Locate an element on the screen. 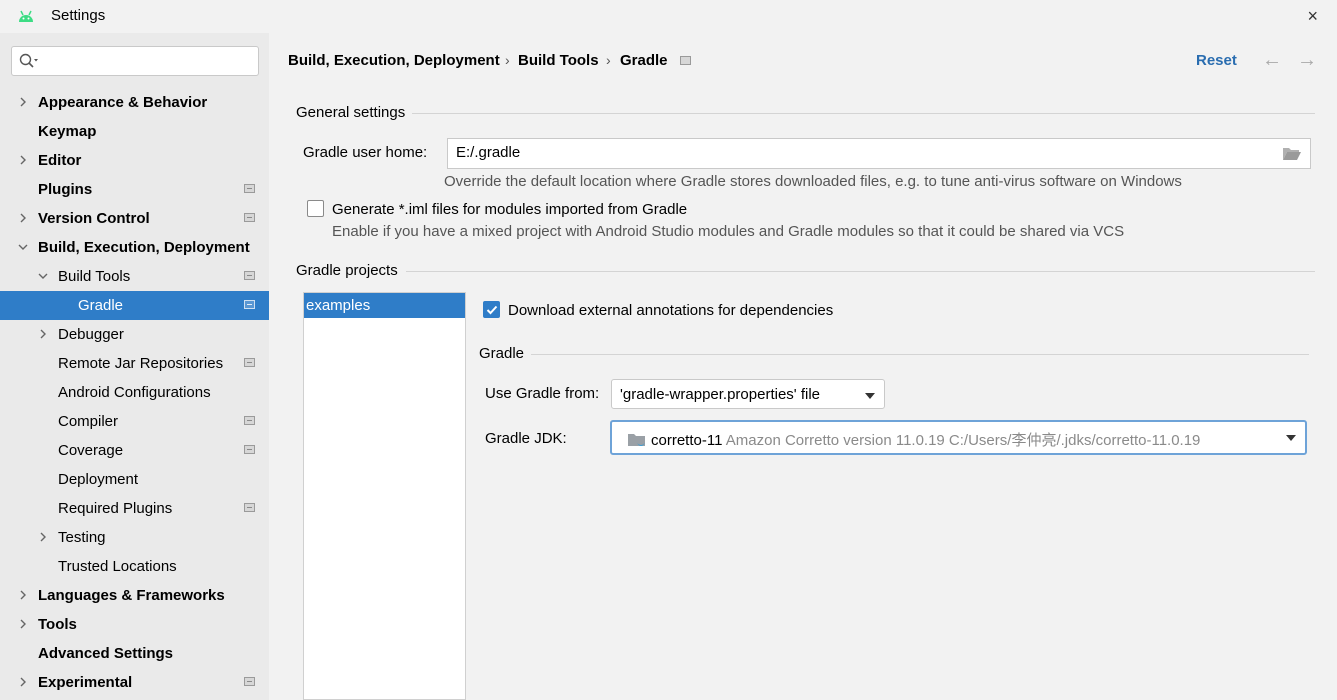  search-input is located at coordinates (135, 61).